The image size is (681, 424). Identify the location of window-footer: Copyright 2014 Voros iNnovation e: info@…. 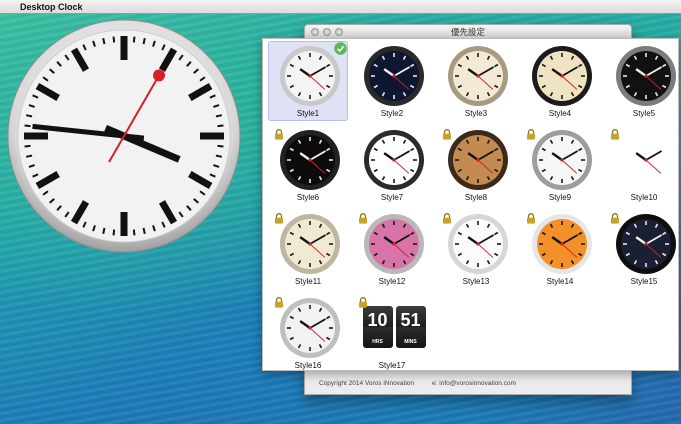
(468, 383).